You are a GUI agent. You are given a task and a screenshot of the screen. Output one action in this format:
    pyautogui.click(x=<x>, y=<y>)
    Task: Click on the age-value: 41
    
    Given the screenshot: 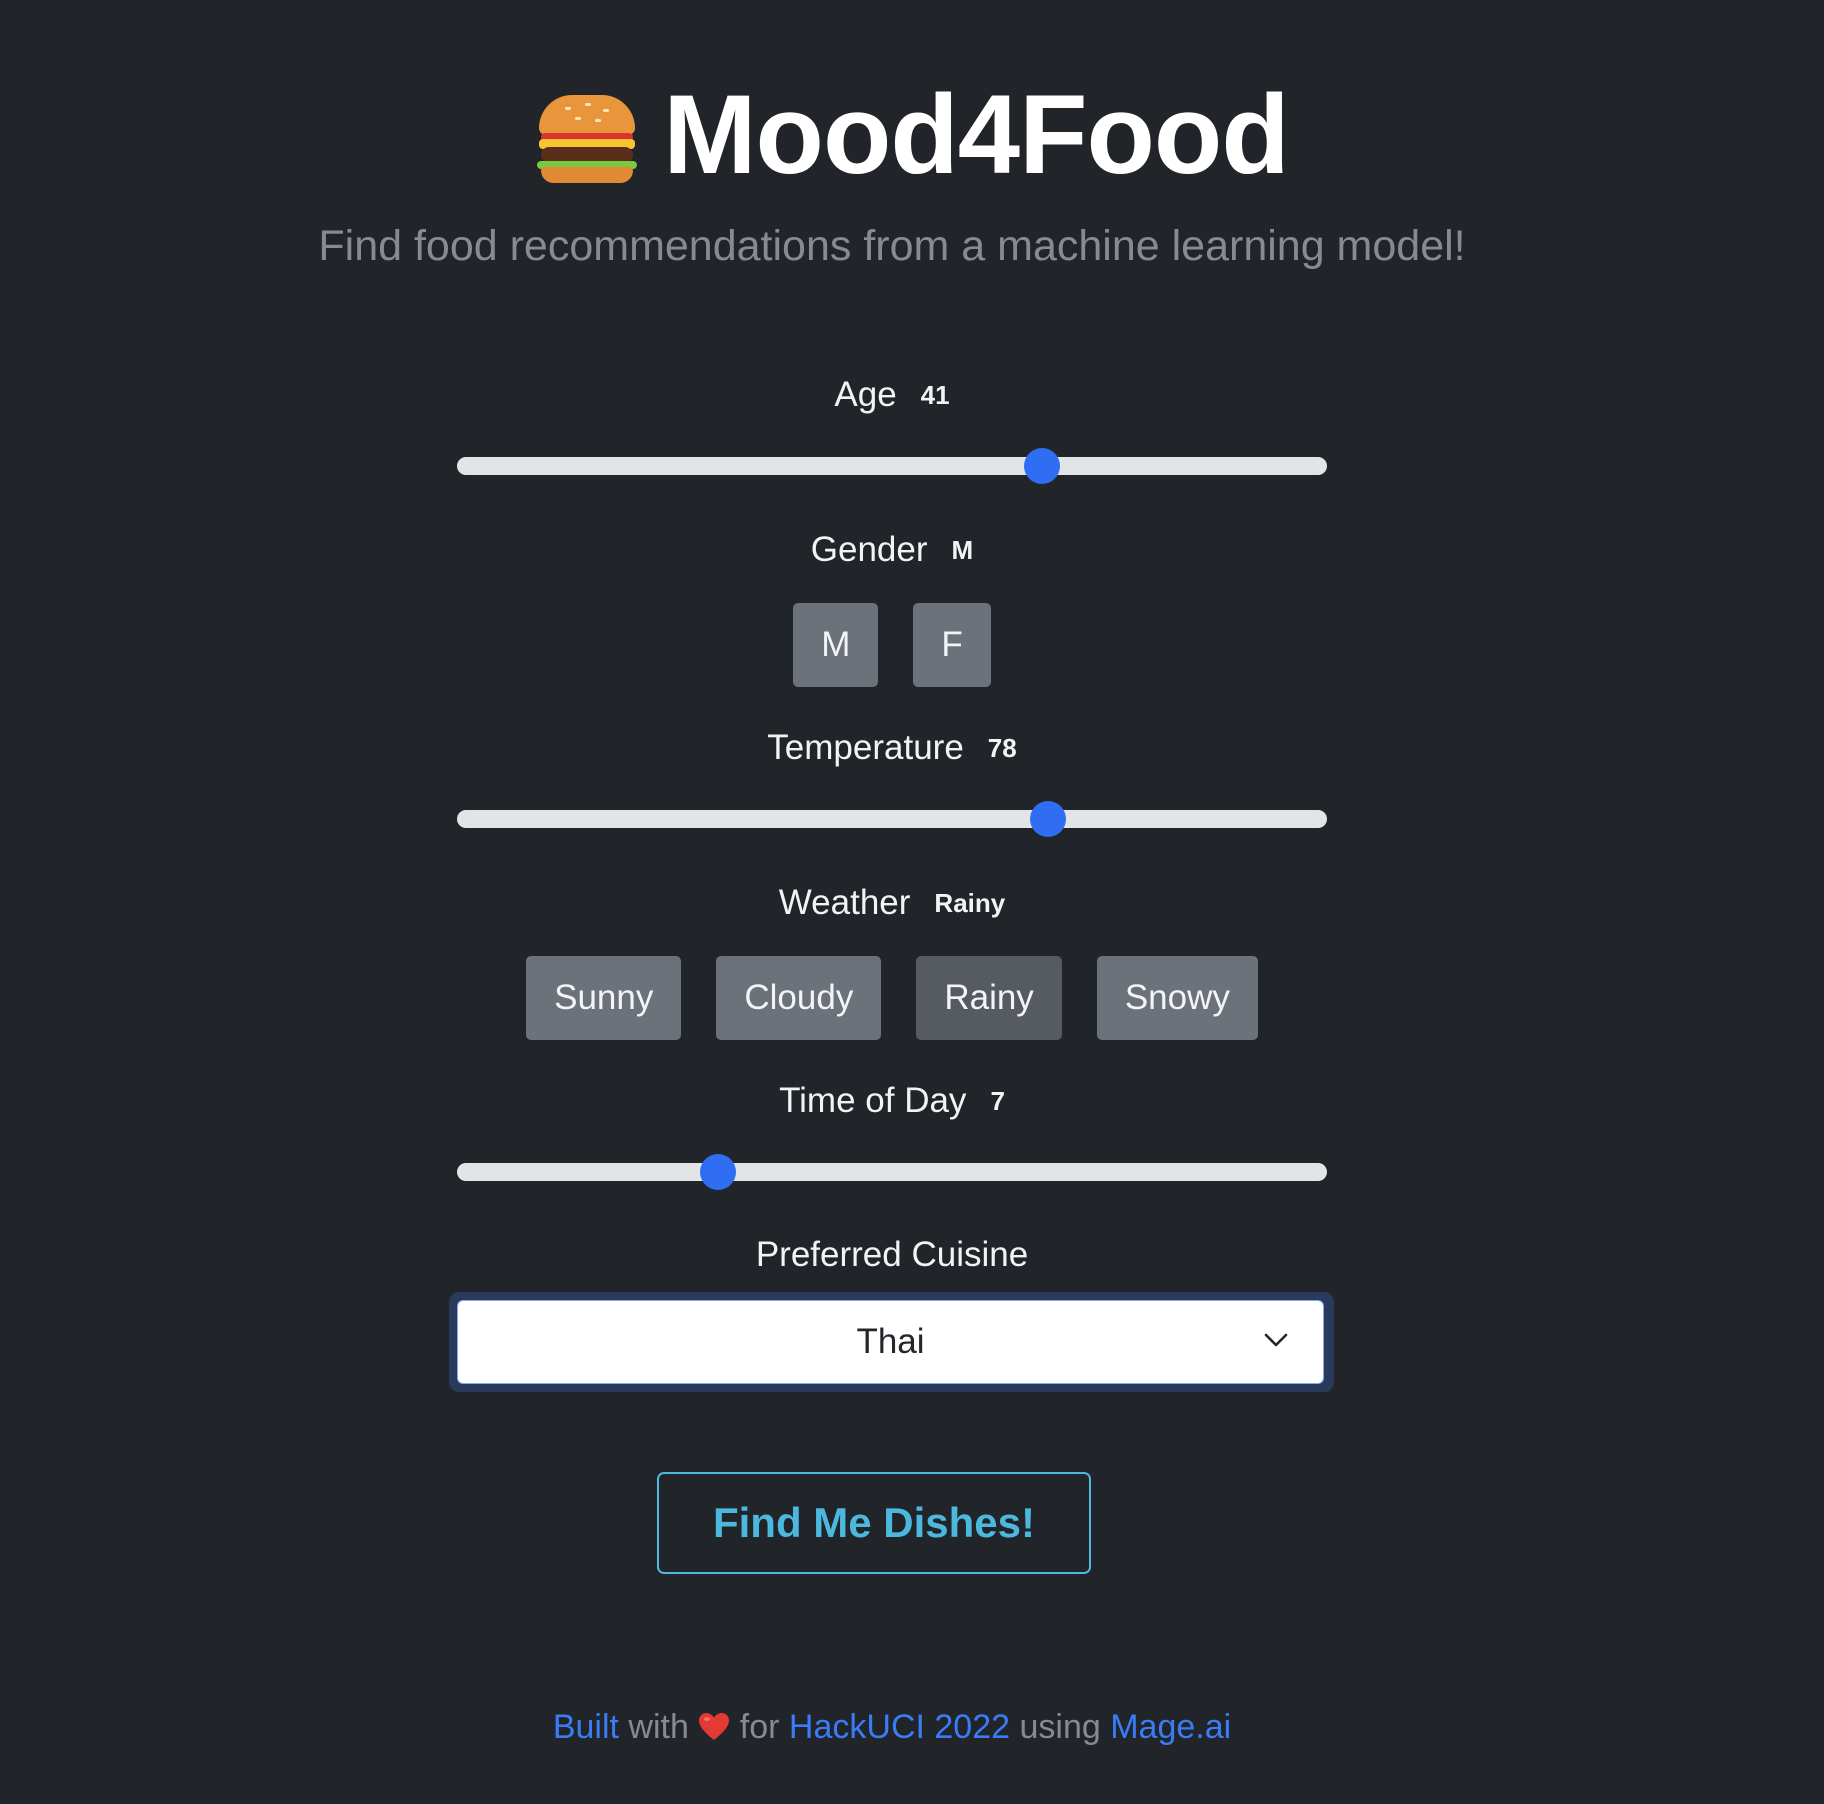 What is the action you would take?
    pyautogui.click(x=935, y=395)
    